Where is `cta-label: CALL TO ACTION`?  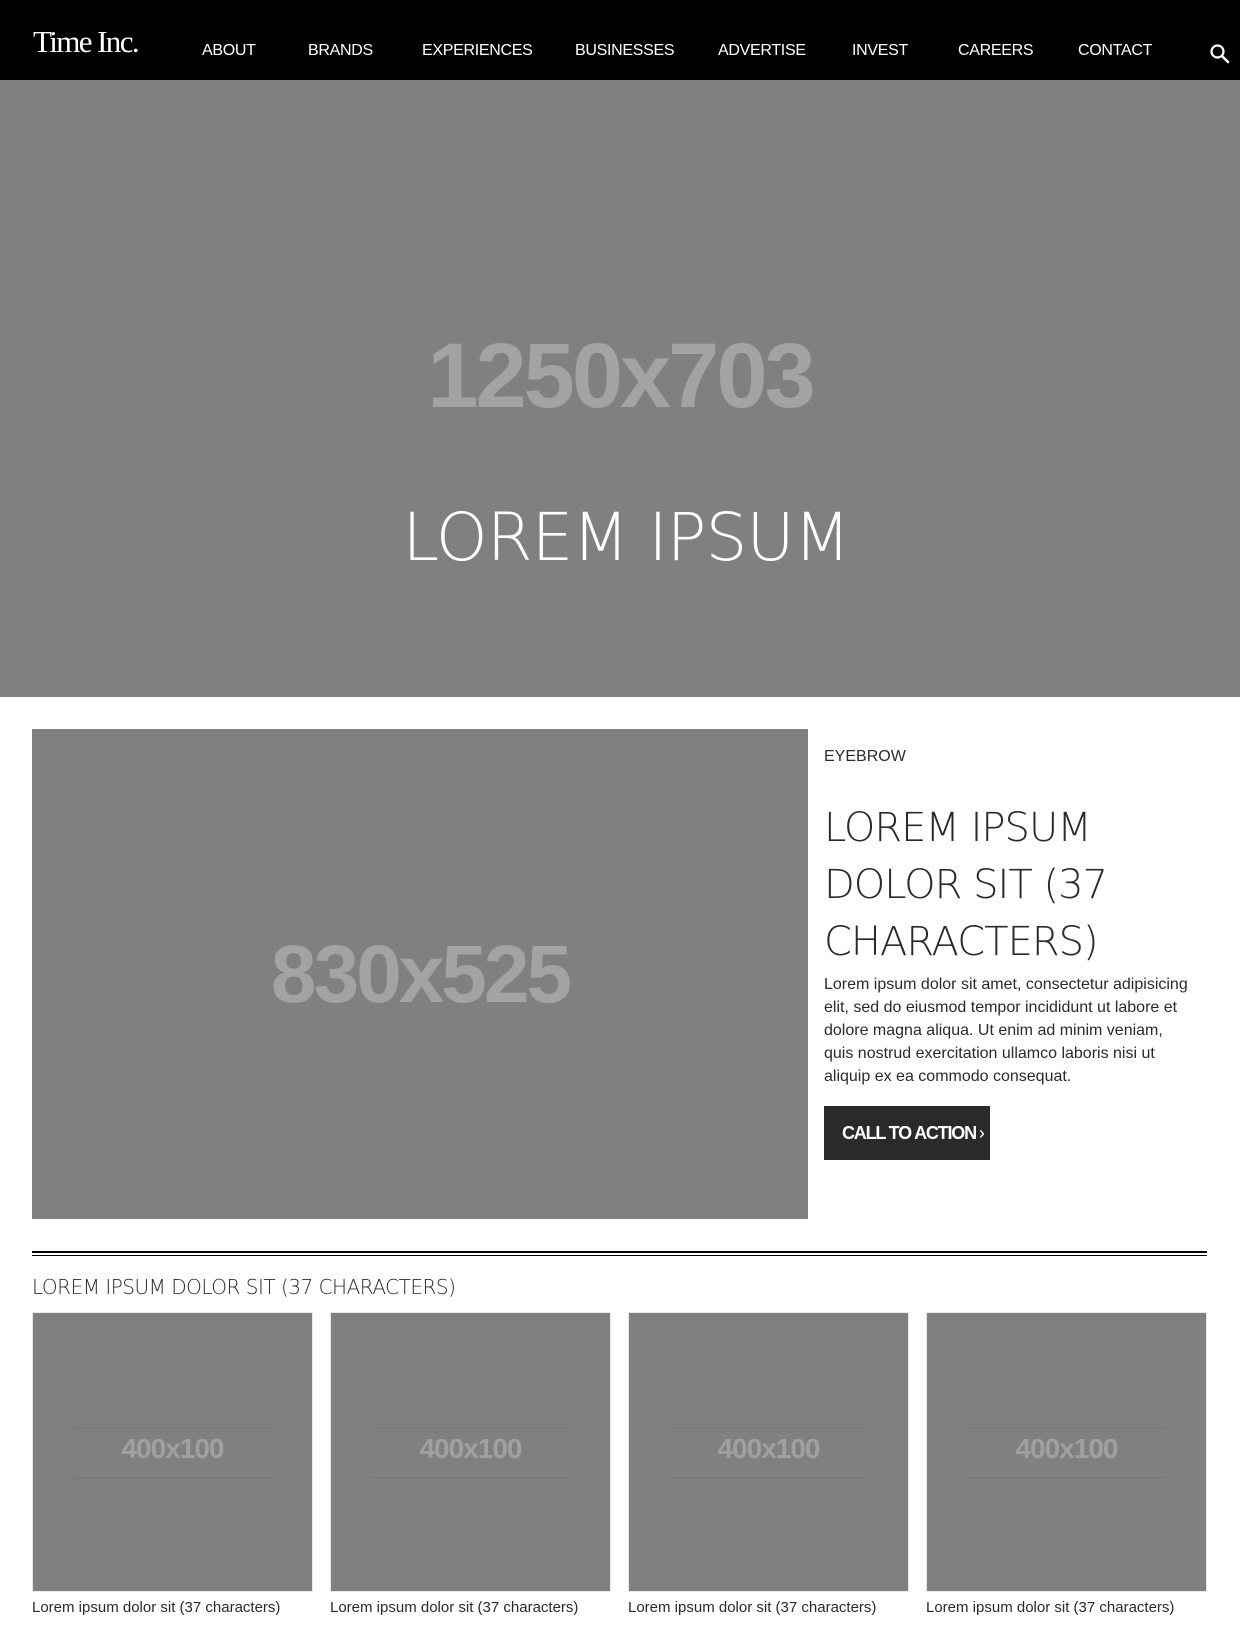 cta-label: CALL TO ACTION is located at coordinates (909, 1133).